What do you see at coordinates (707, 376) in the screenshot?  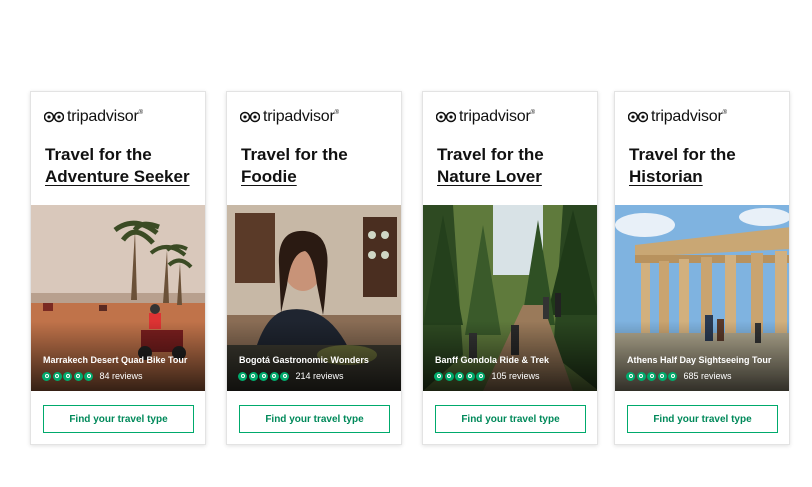 I see `review-count: 685 reviews` at bounding box center [707, 376].